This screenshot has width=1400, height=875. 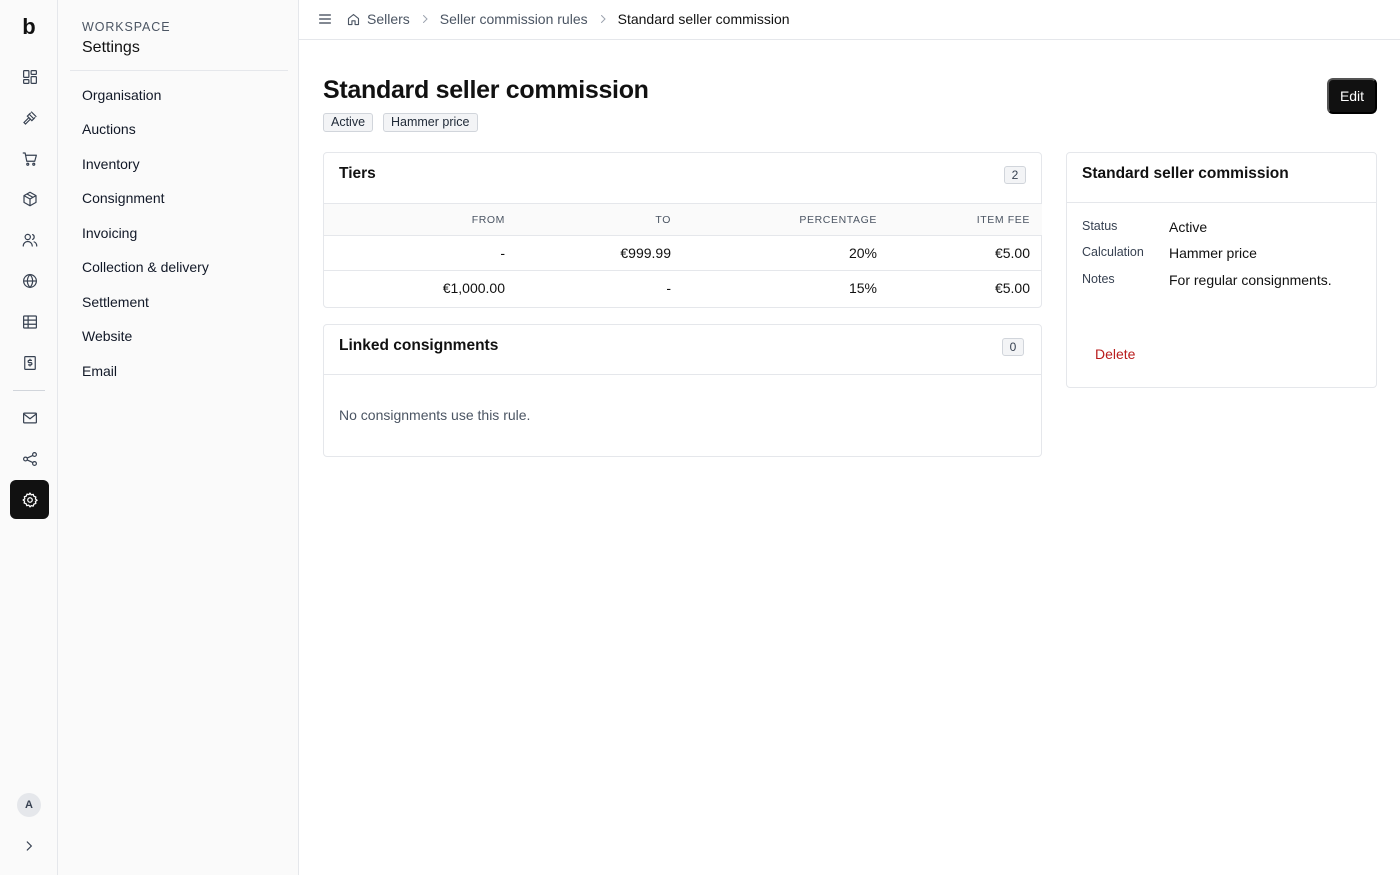 I want to click on table-icon, so click(x=29, y=321).